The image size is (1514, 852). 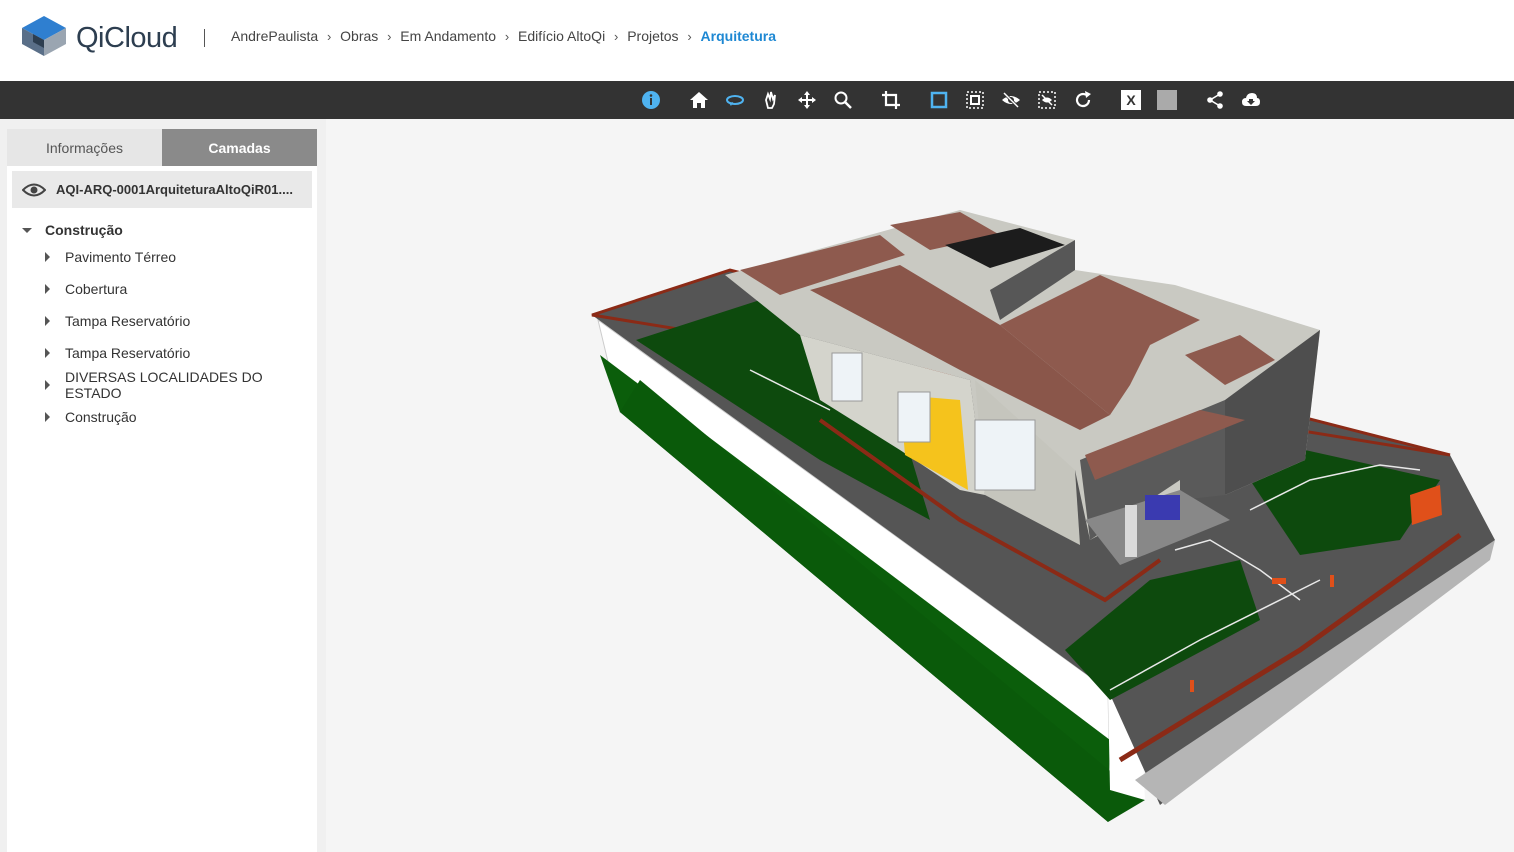 I want to click on info-icon, so click(x=651, y=100).